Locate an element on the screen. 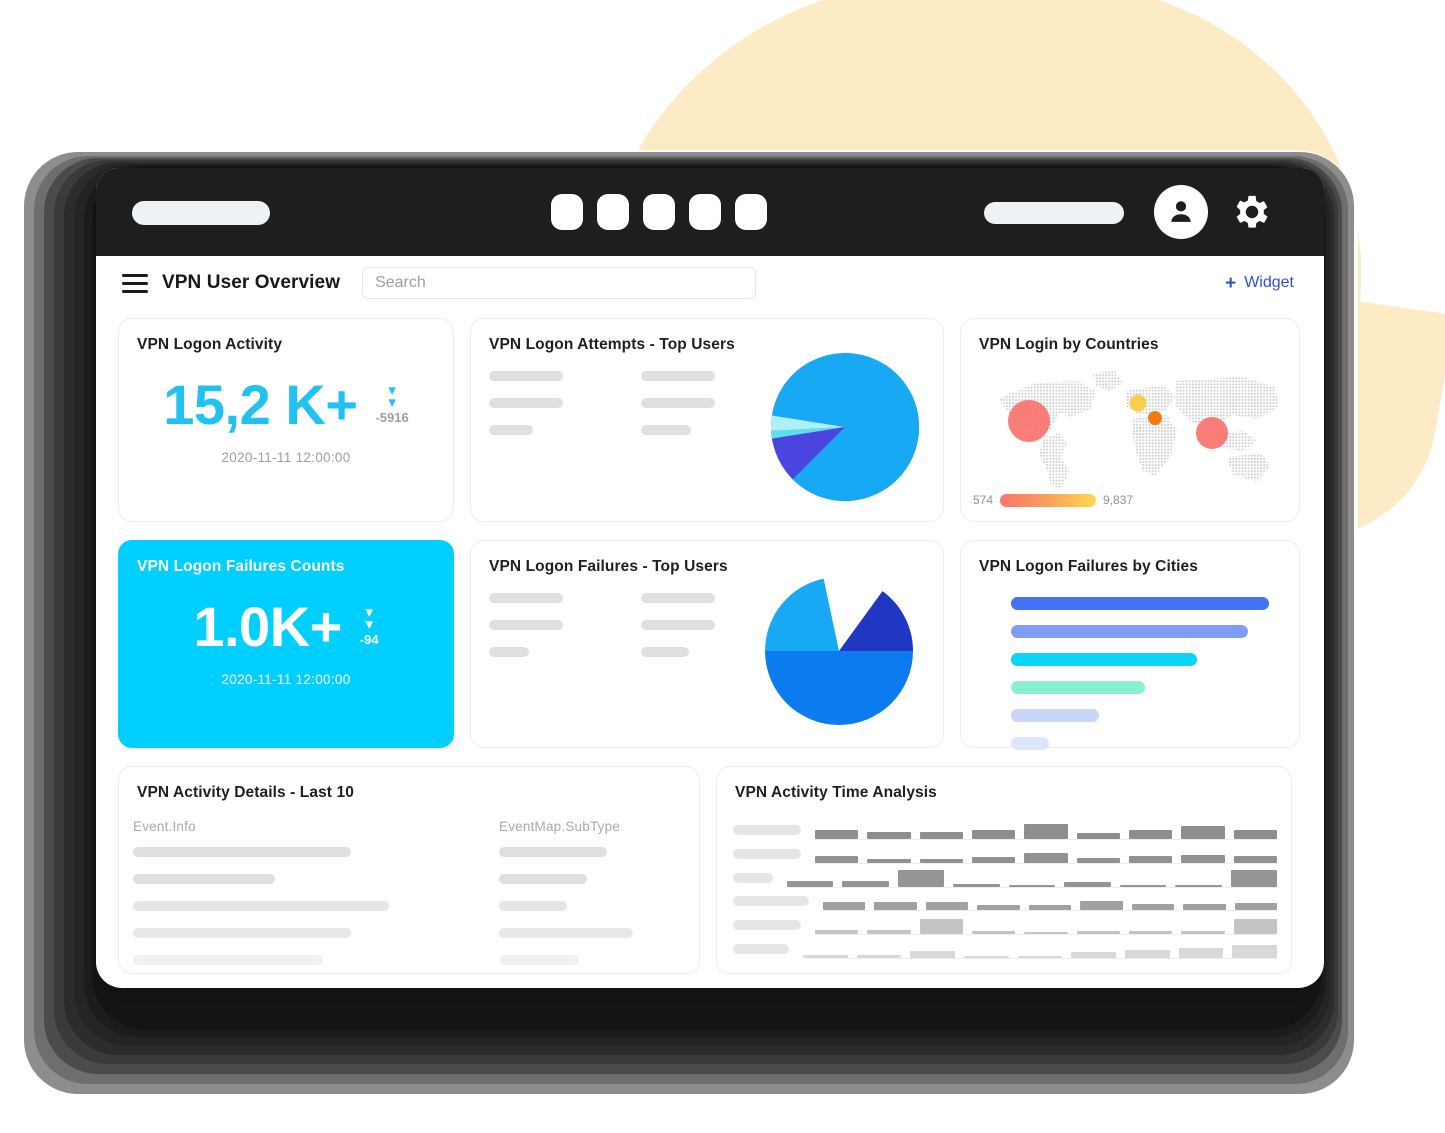 This screenshot has height=1133, width=1445. chrome-tab-strip is located at coordinates (659, 212).